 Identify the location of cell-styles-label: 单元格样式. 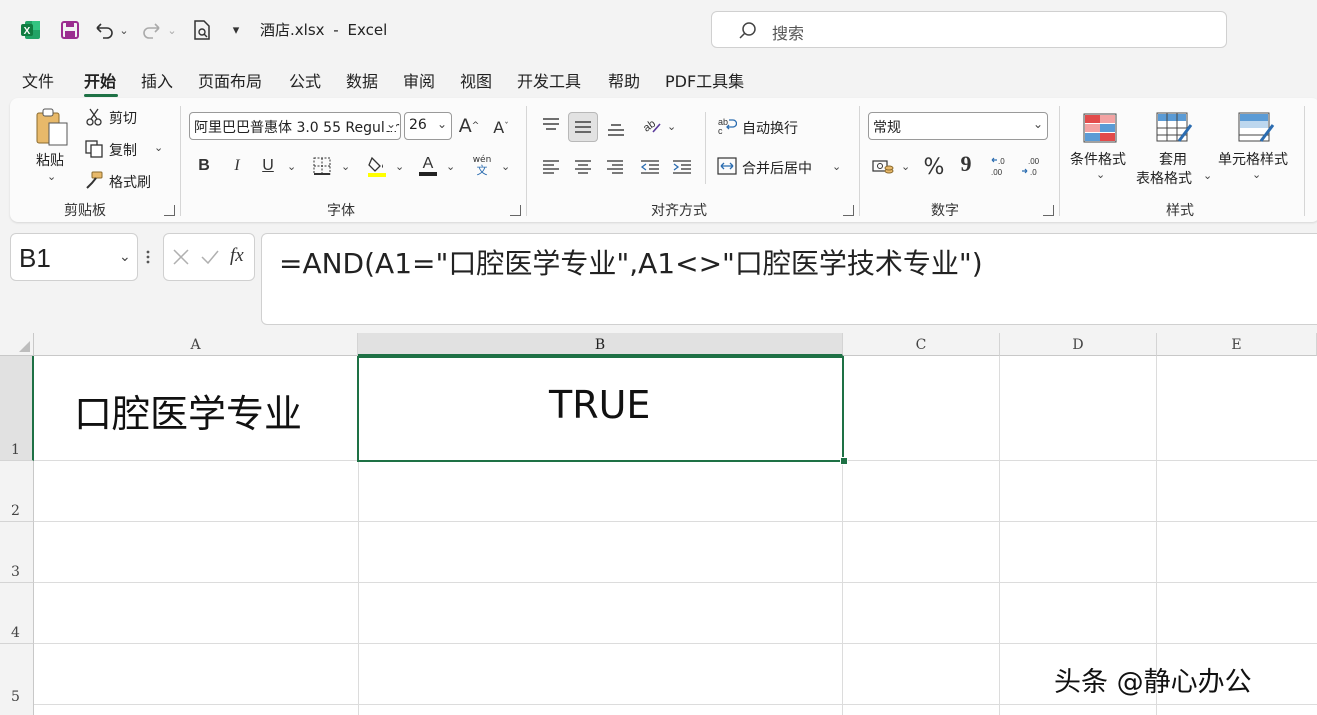
(1253, 159).